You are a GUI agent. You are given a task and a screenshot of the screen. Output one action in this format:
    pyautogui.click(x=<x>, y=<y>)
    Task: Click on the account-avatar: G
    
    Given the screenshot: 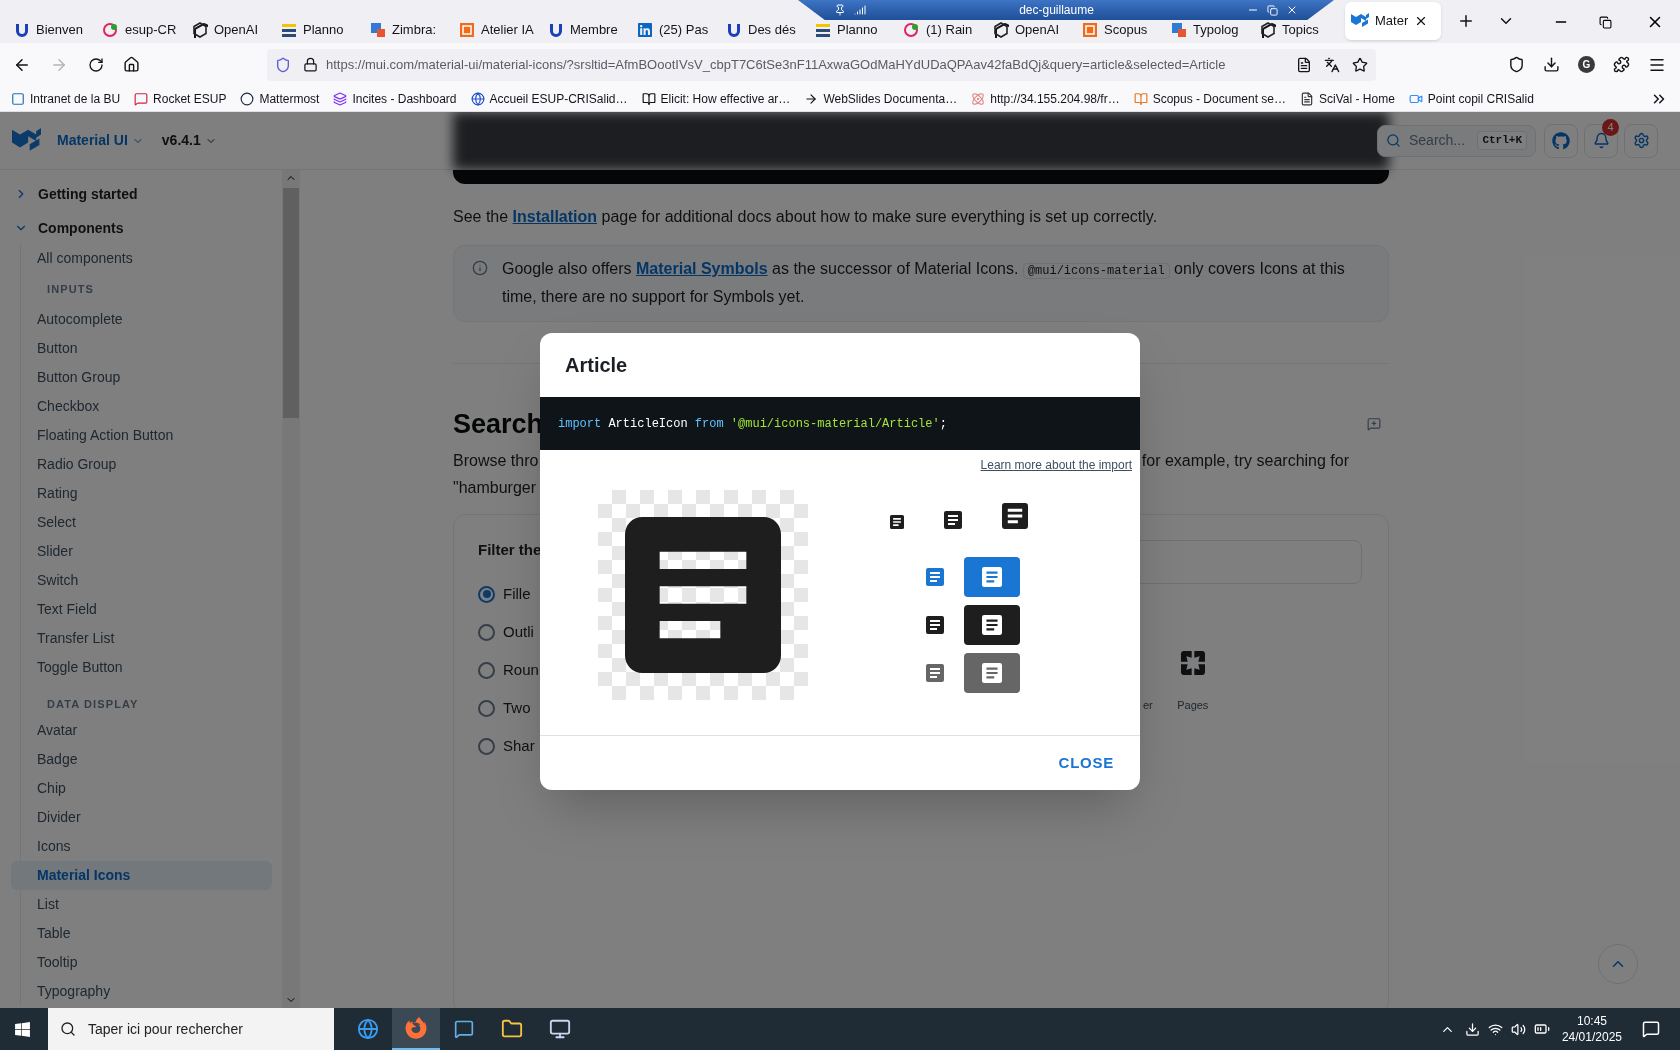 What is the action you would take?
    pyautogui.click(x=1586, y=64)
    